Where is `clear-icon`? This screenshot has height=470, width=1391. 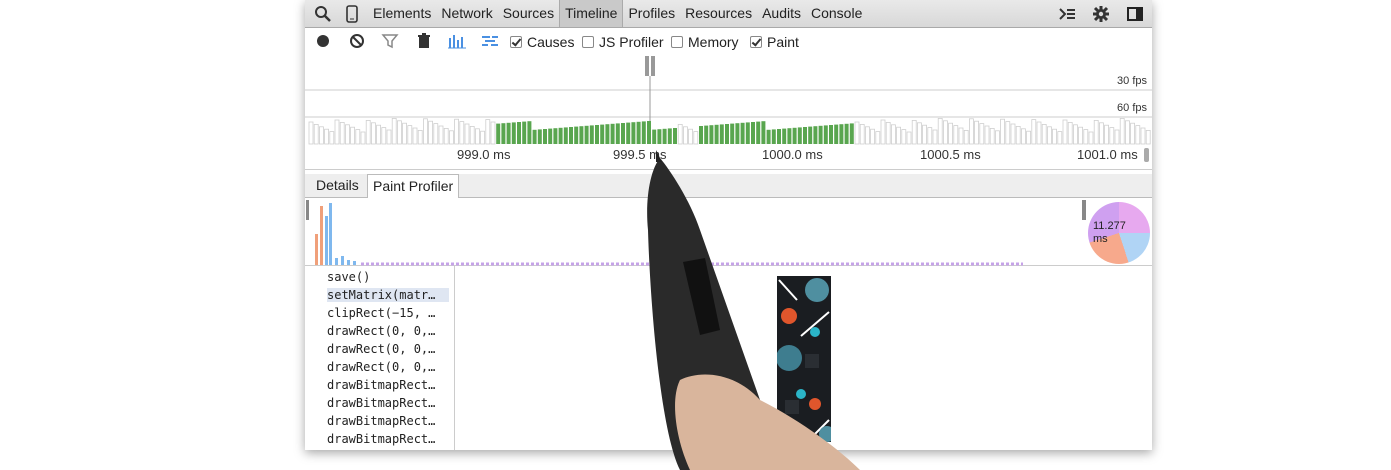 clear-icon is located at coordinates (357, 41).